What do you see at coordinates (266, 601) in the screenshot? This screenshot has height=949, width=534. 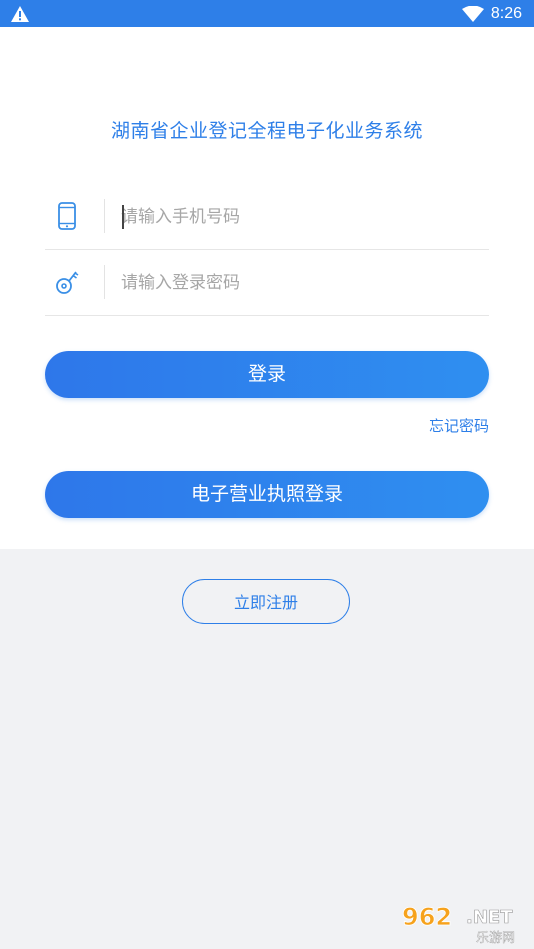 I see `register-button: 立即注册` at bounding box center [266, 601].